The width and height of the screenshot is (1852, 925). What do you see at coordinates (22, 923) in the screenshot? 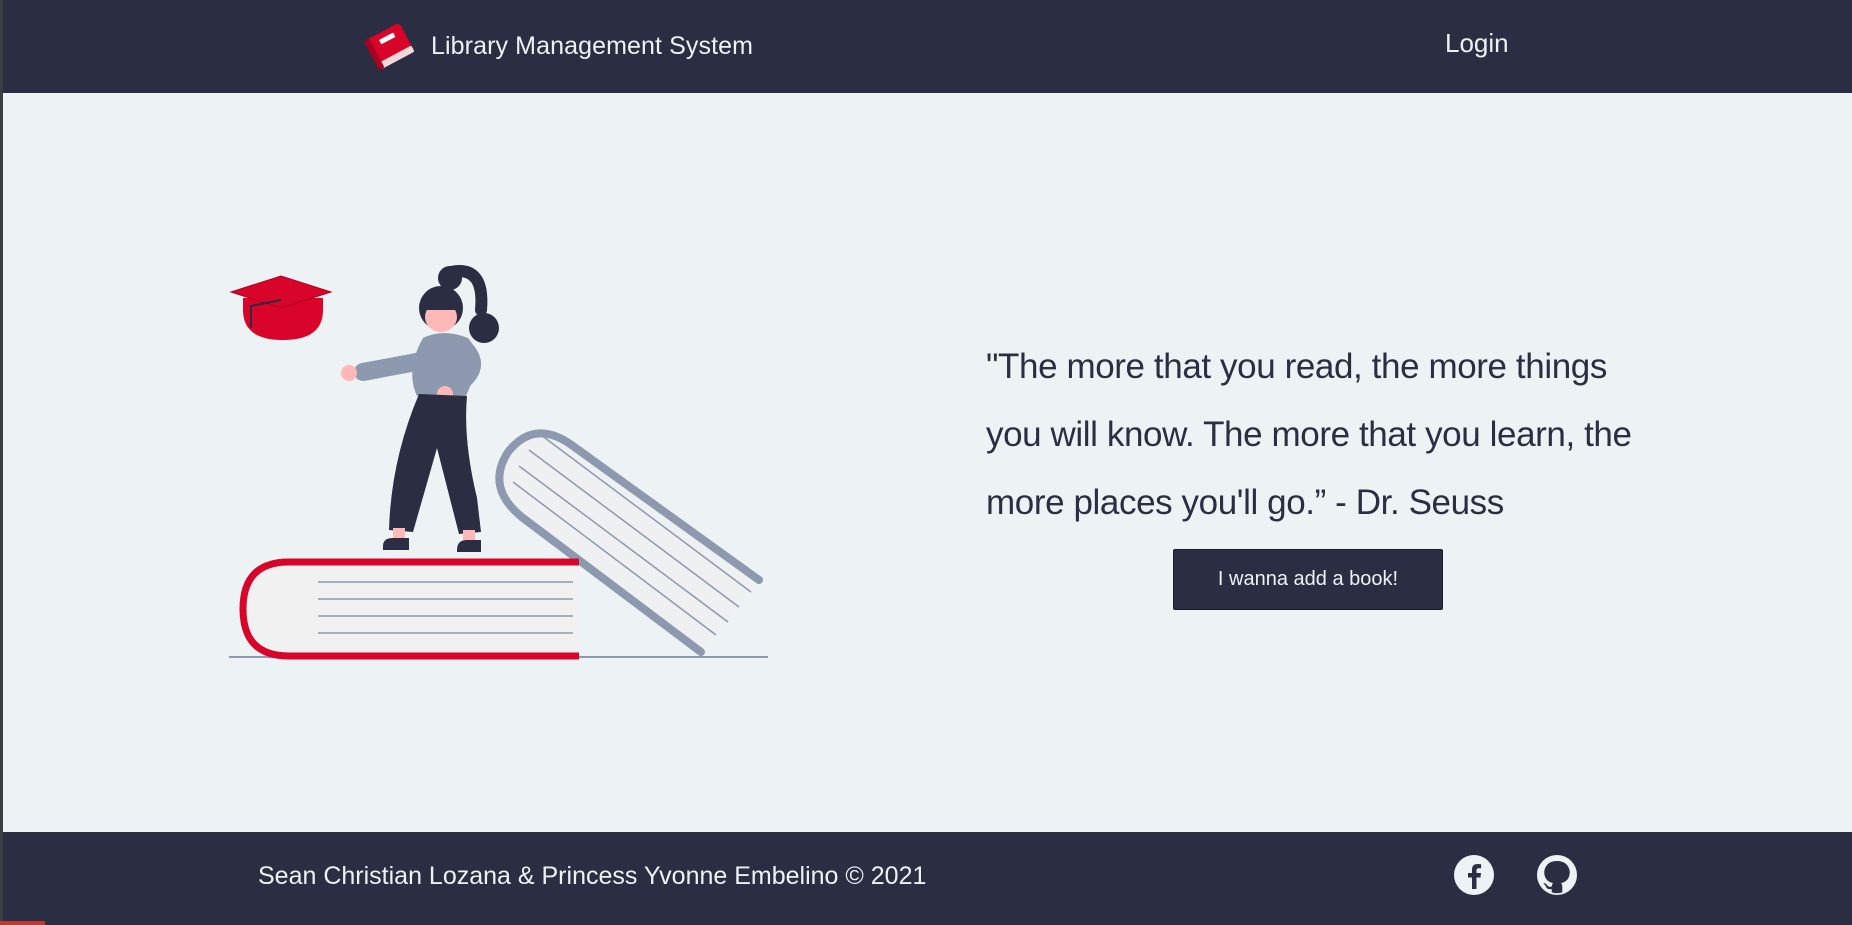
I see `corner-mark` at bounding box center [22, 923].